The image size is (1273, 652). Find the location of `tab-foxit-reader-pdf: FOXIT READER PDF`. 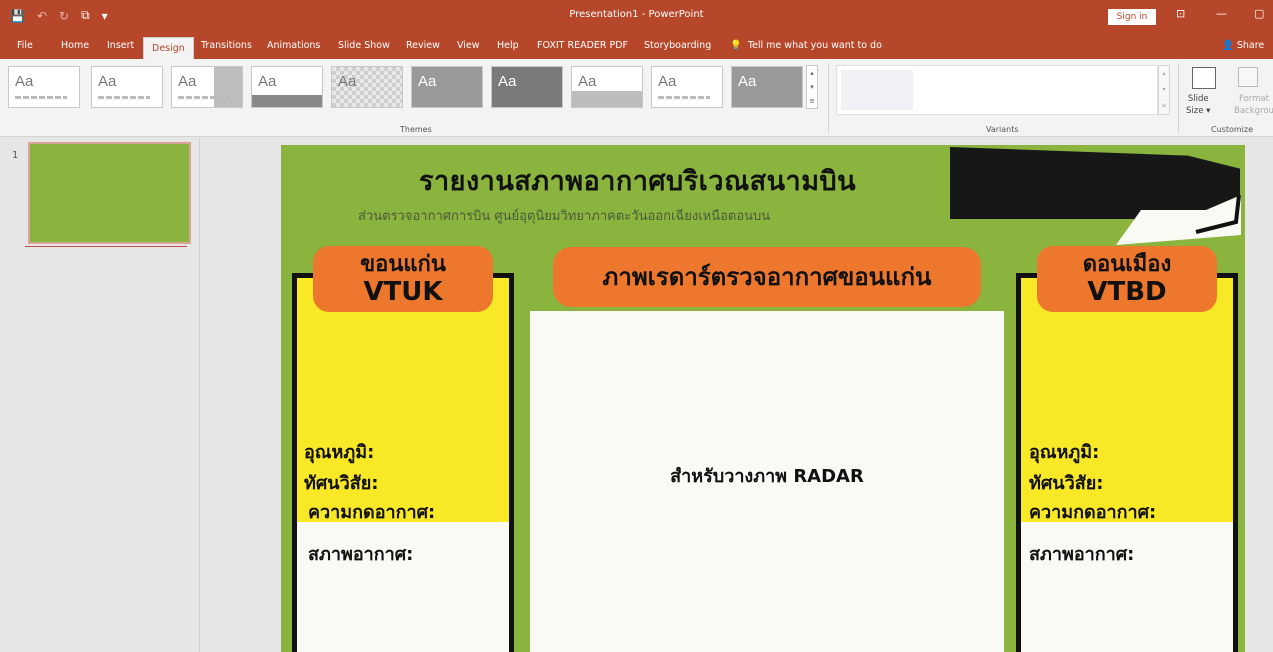

tab-foxit-reader-pdf: FOXIT READER PDF is located at coordinates (582, 46).